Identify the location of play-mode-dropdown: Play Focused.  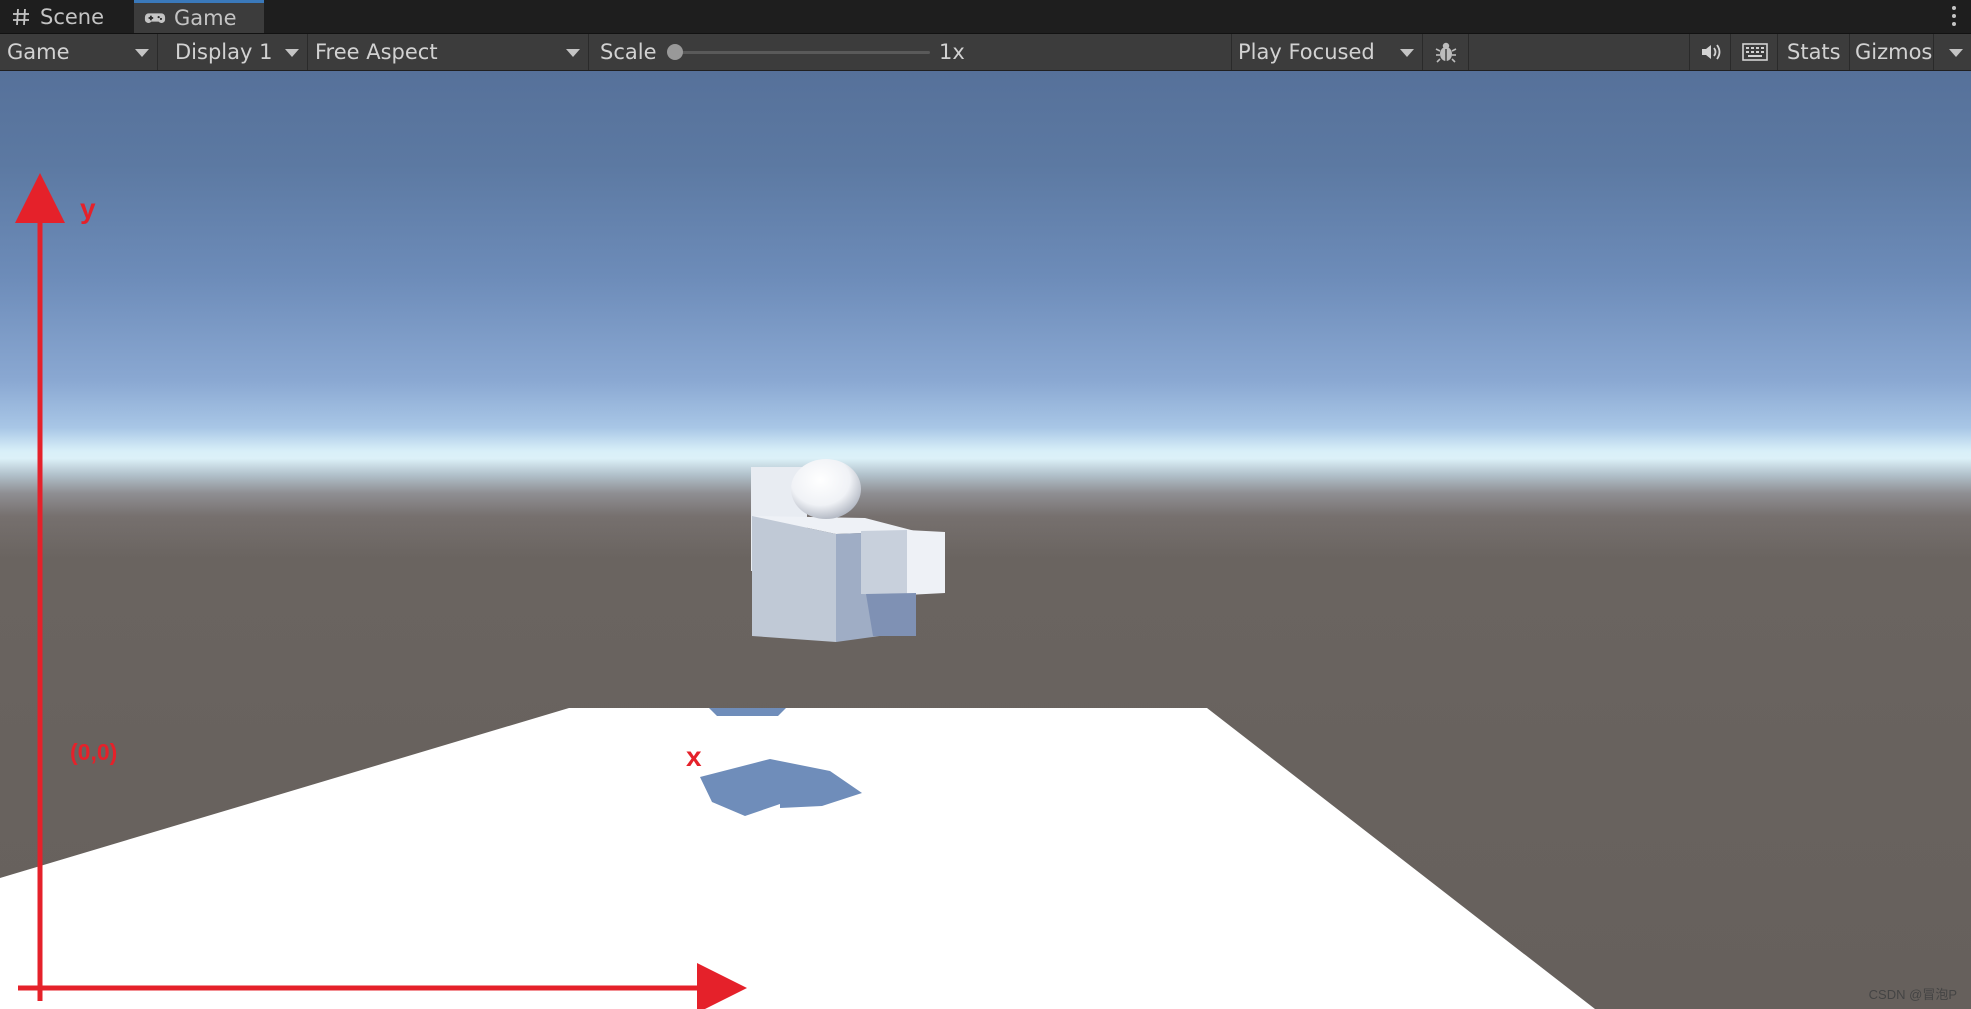
(1327, 52).